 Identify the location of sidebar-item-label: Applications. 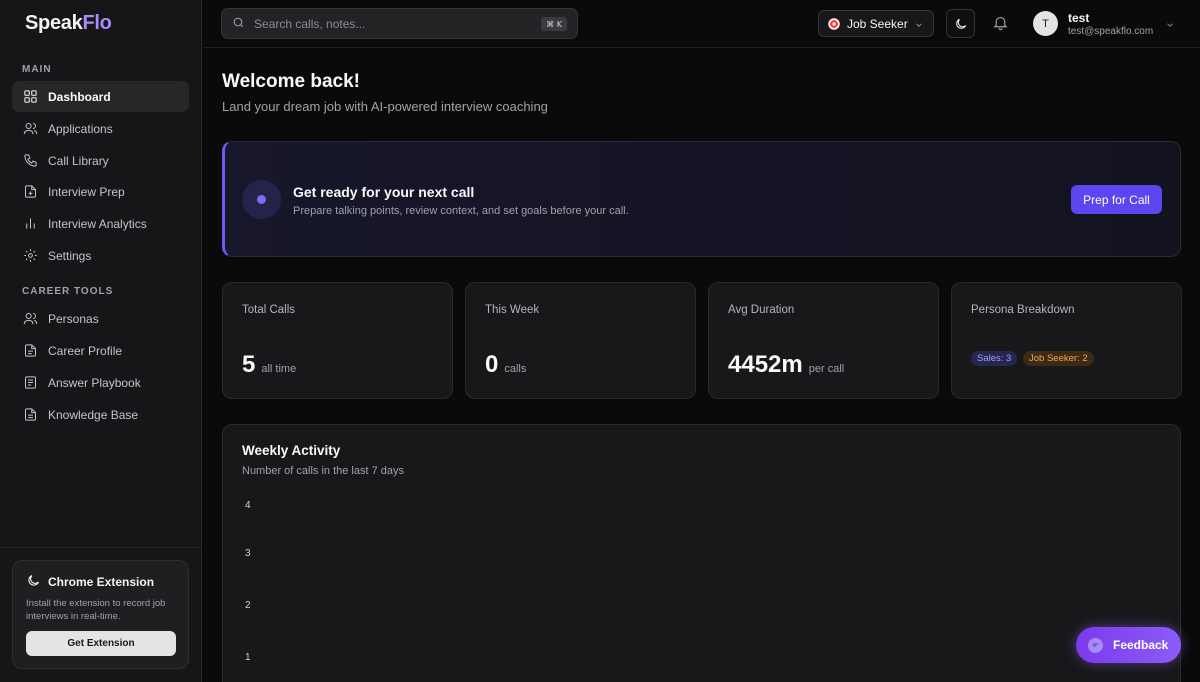
(80, 128).